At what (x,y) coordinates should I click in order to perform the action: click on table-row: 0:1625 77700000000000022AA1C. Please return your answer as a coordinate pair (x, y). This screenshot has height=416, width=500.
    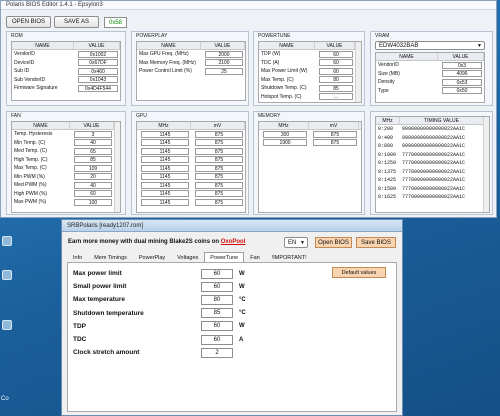
    Looking at the image, I should click on (432, 197).